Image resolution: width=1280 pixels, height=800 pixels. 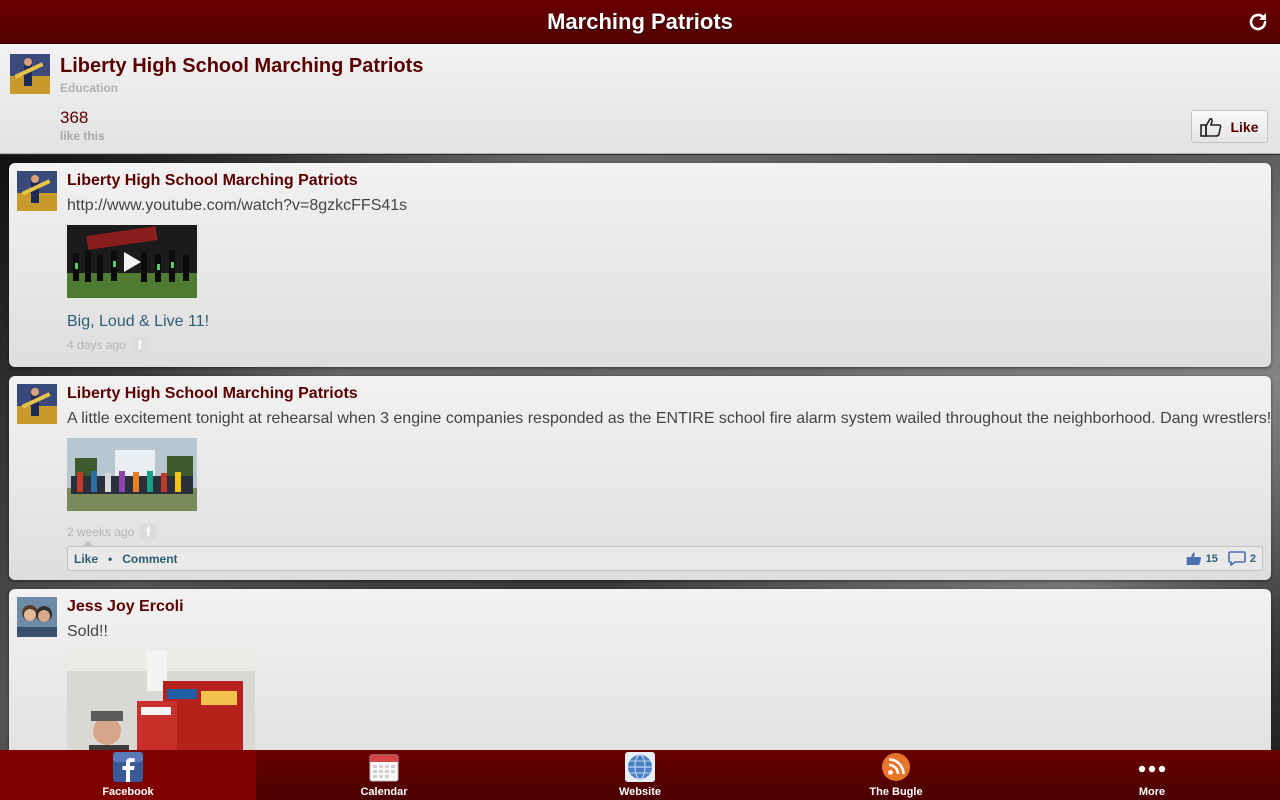 I want to click on like-page-button: Like, so click(x=1229, y=126).